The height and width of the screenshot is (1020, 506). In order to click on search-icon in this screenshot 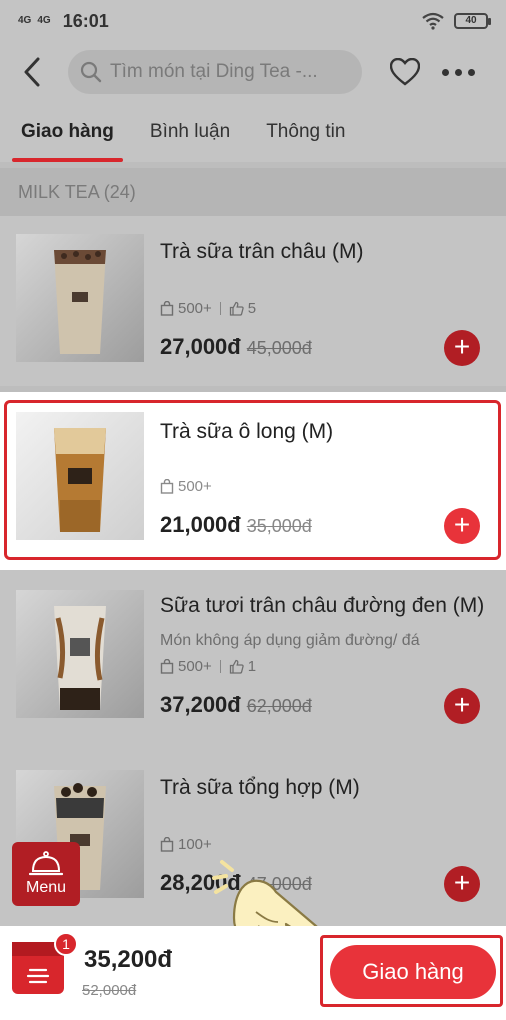, I will do `click(91, 72)`.